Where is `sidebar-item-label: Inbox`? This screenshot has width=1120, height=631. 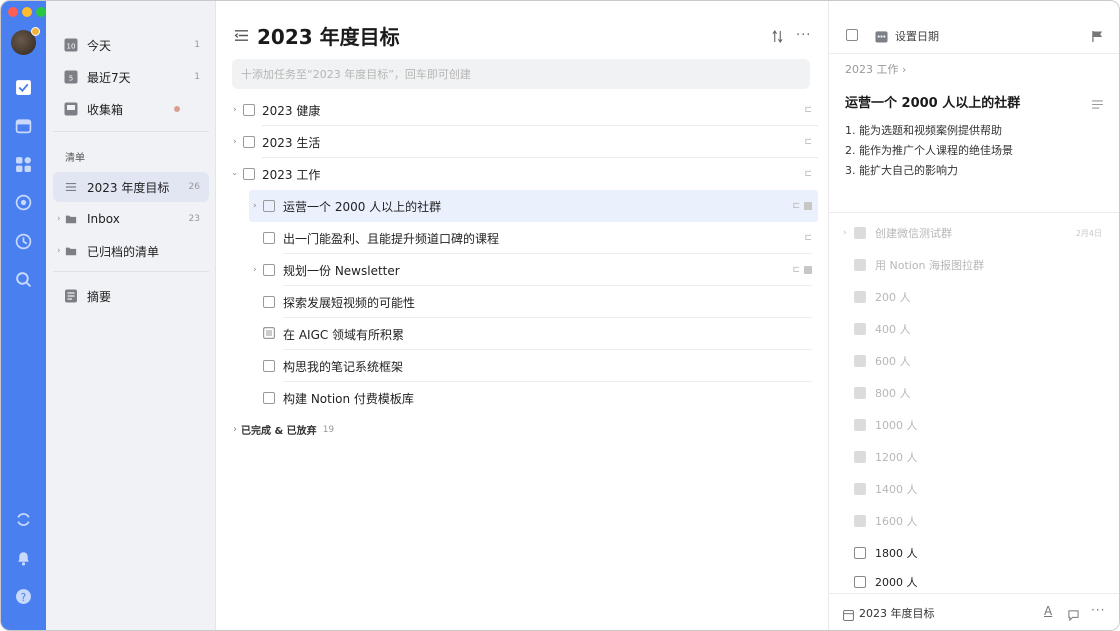
sidebar-item-label: Inbox is located at coordinates (103, 219).